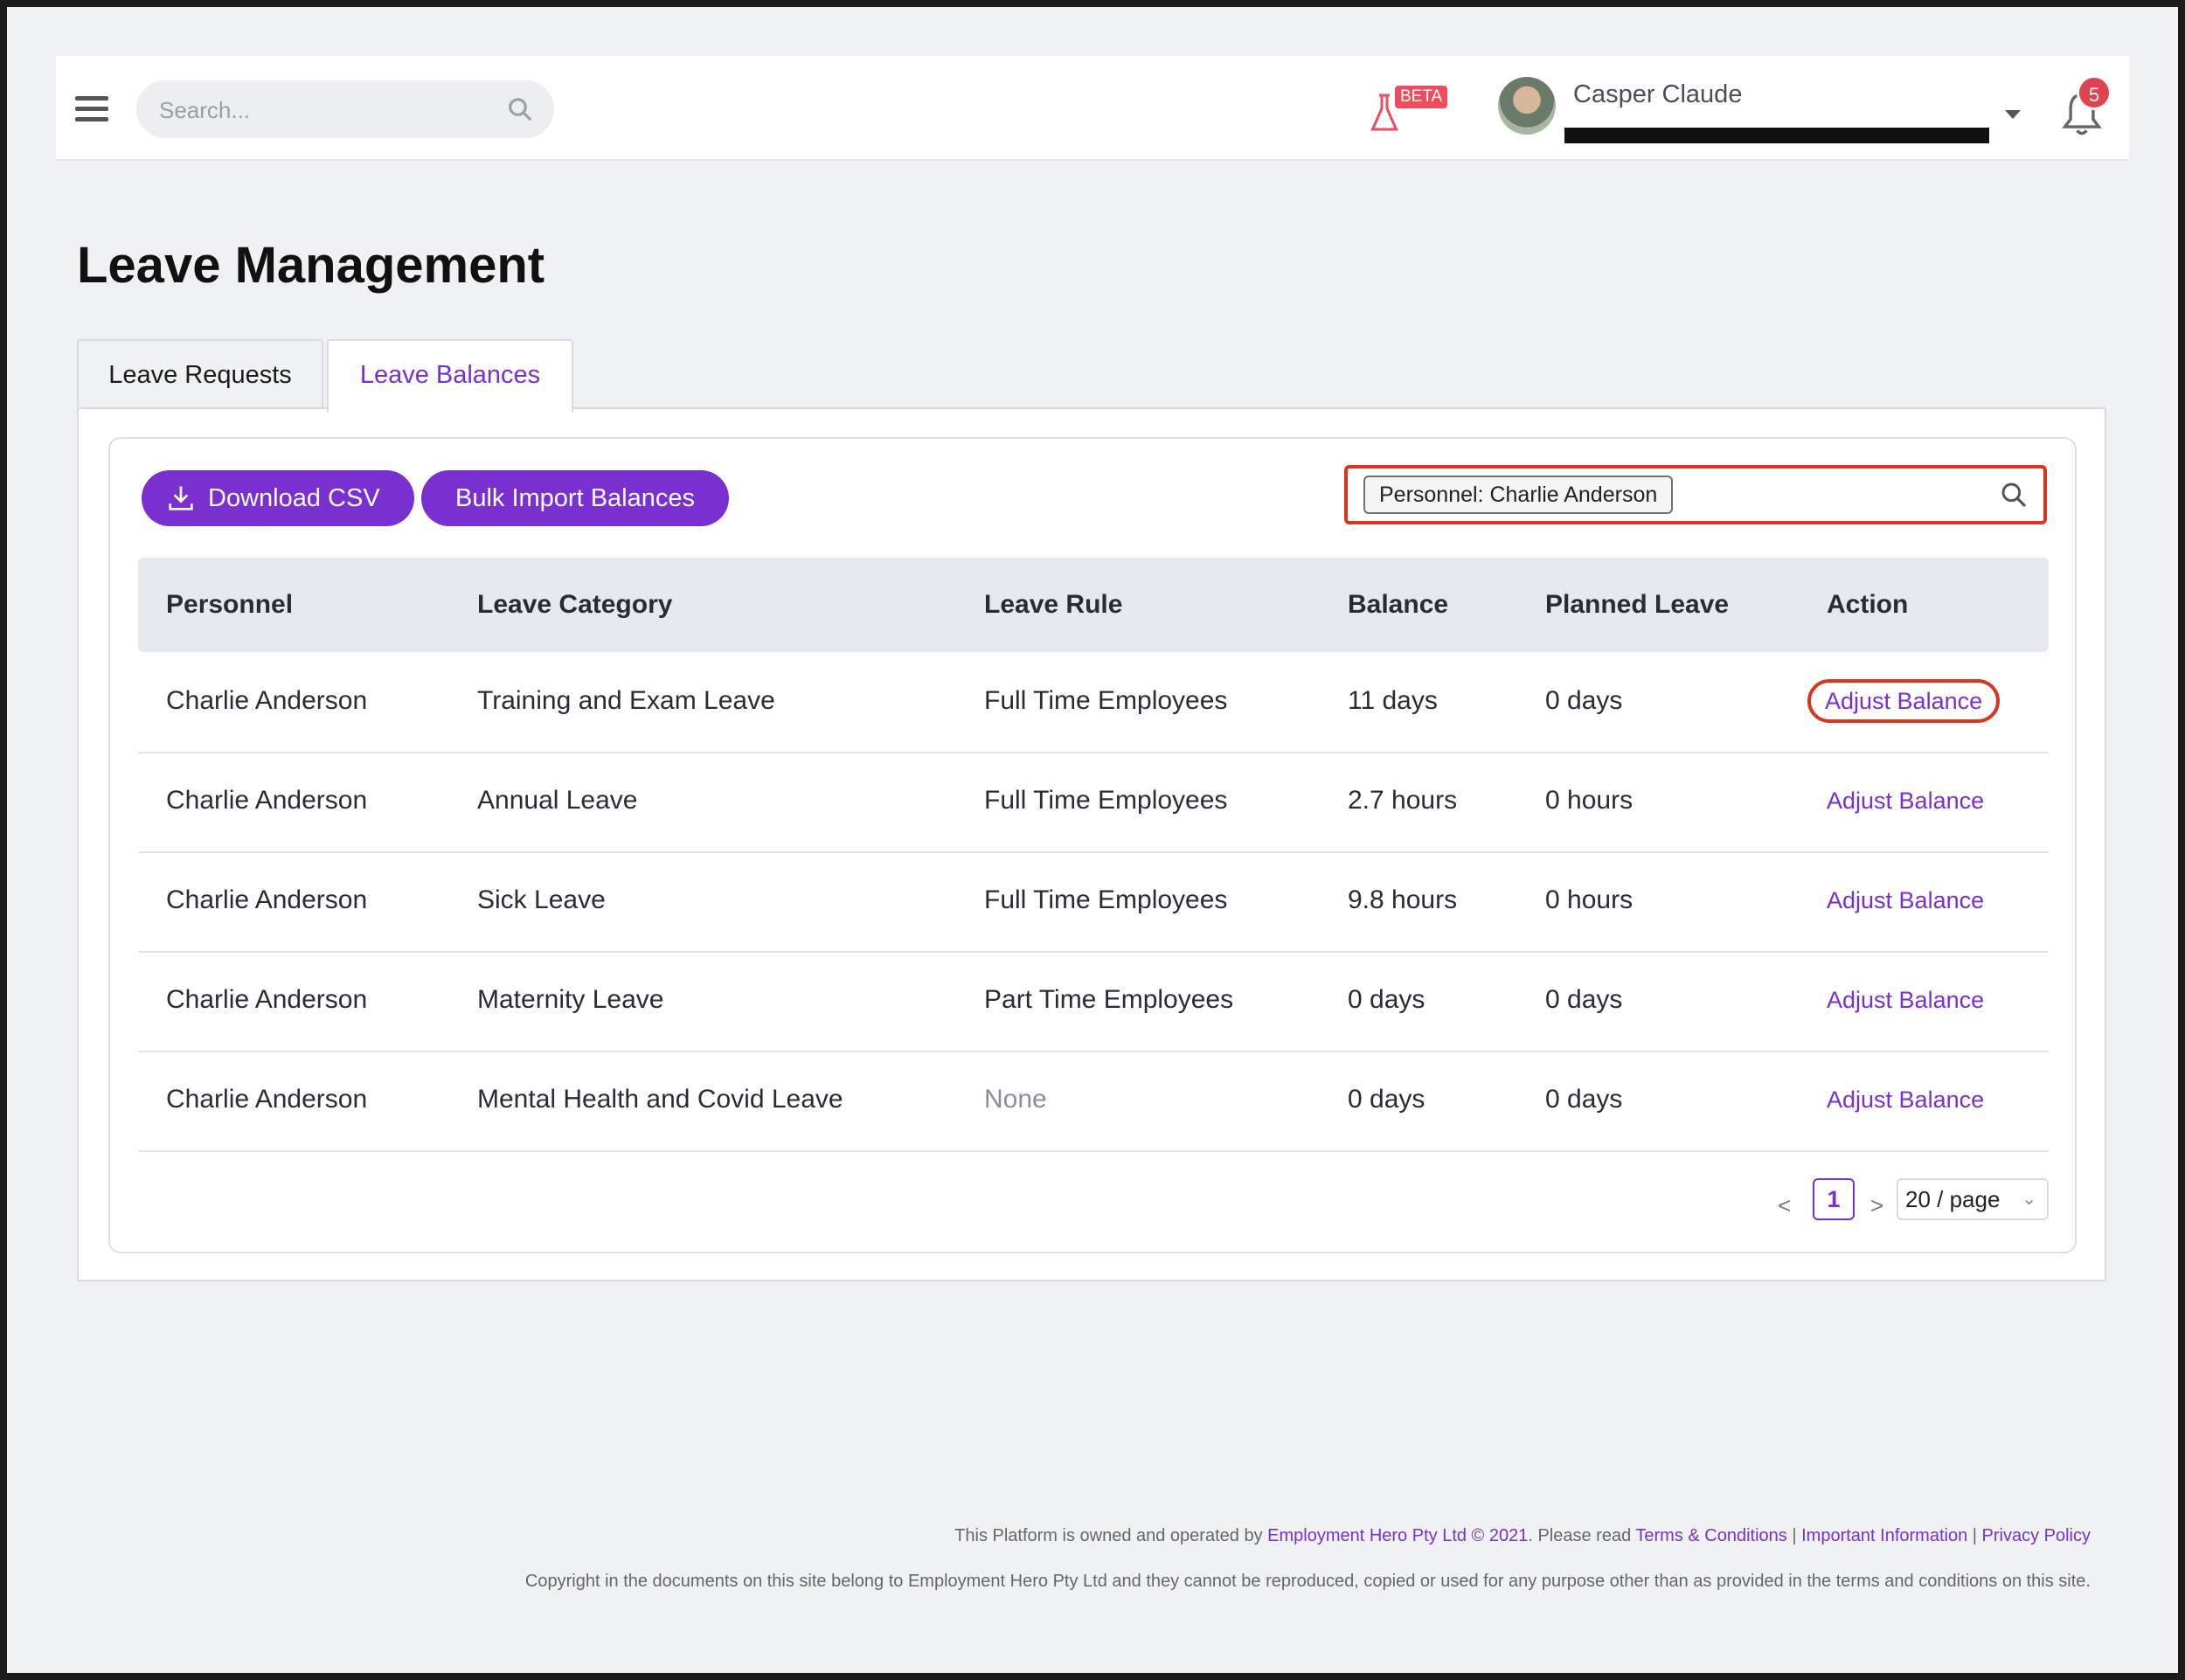 Image resolution: width=2185 pixels, height=1680 pixels. Describe the element at coordinates (1868, 604) in the screenshot. I see `column-header-action: Action` at that location.